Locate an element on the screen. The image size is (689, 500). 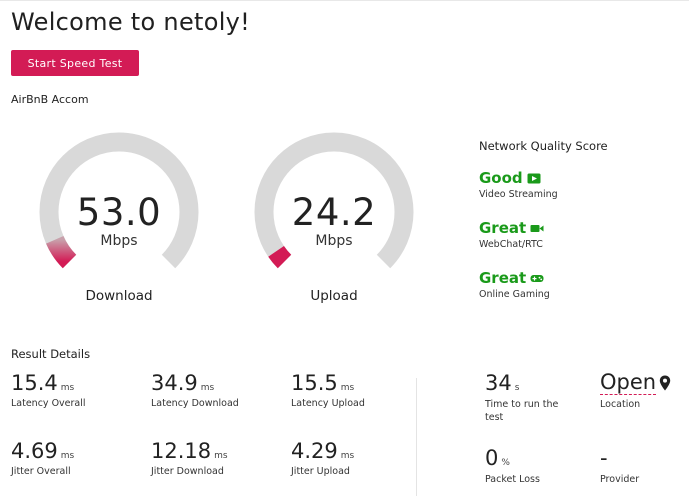
gauge-fill is located at coordinates (280, 257).